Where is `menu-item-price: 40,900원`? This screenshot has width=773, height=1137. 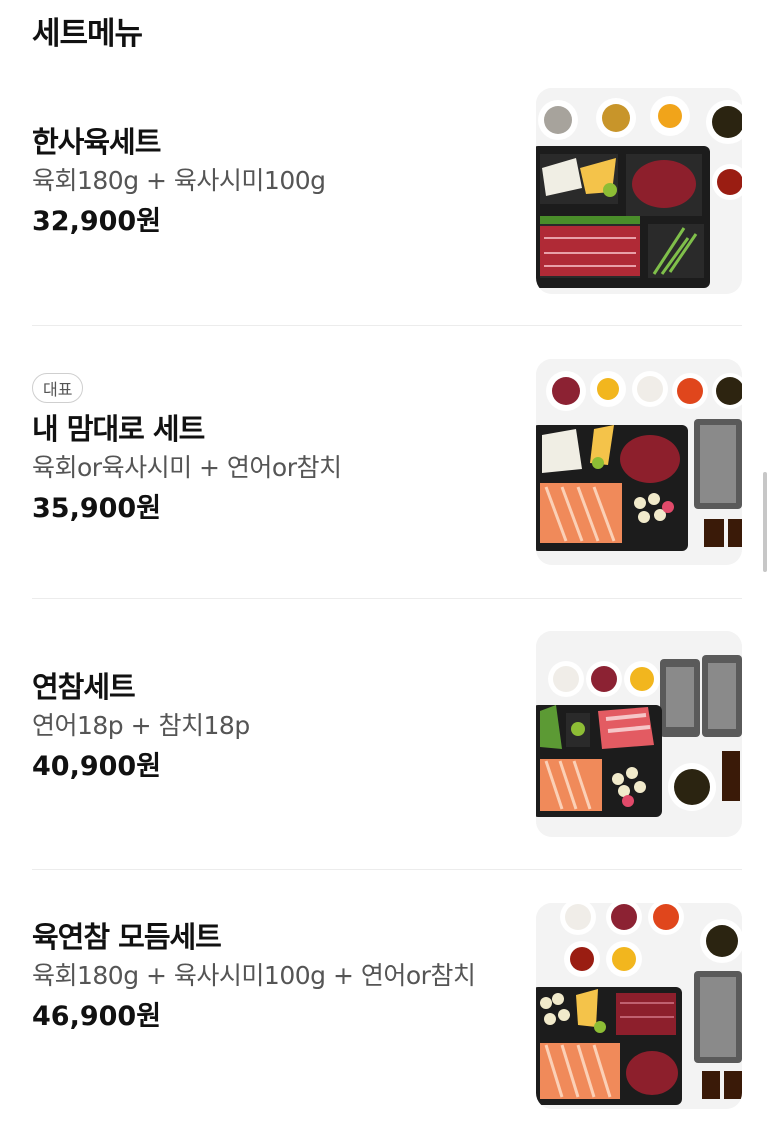
menu-item-price: 40,900원 is located at coordinates (97, 766).